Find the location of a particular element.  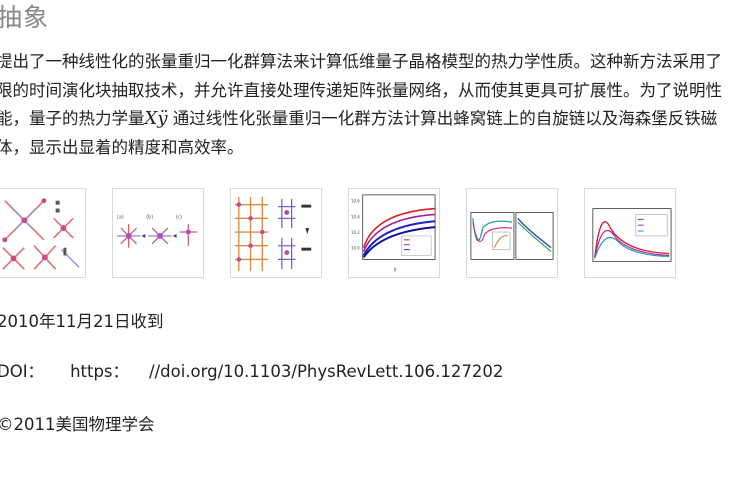

doi-link: //doi.org/10.1103/PhysRevLett.106.127202 is located at coordinates (326, 371).